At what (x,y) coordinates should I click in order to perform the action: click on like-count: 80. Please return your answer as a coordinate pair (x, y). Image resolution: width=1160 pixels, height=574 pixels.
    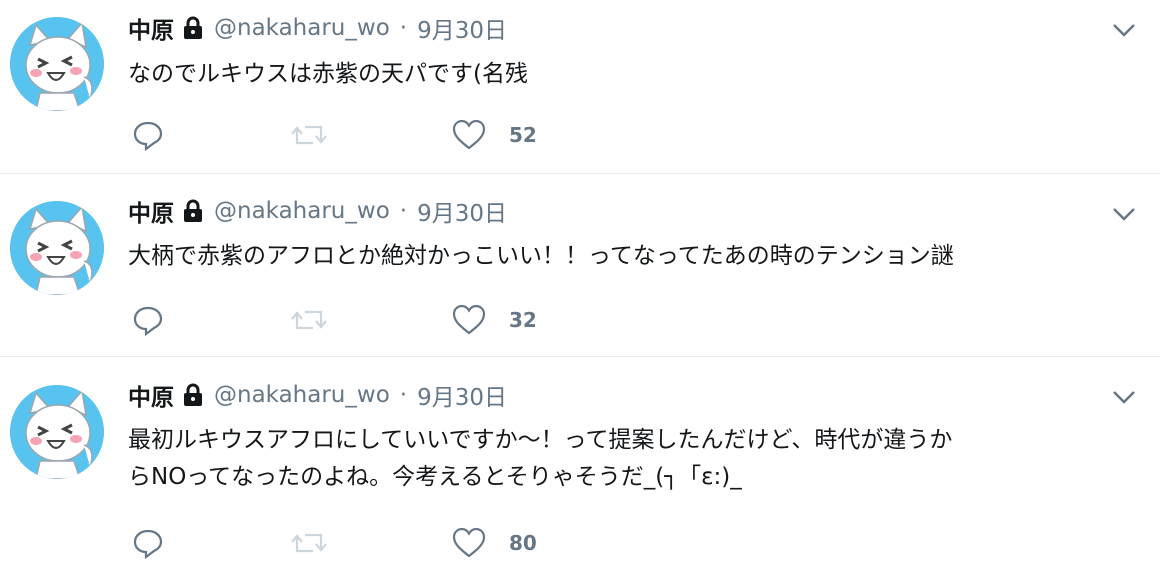
    Looking at the image, I should click on (523, 543).